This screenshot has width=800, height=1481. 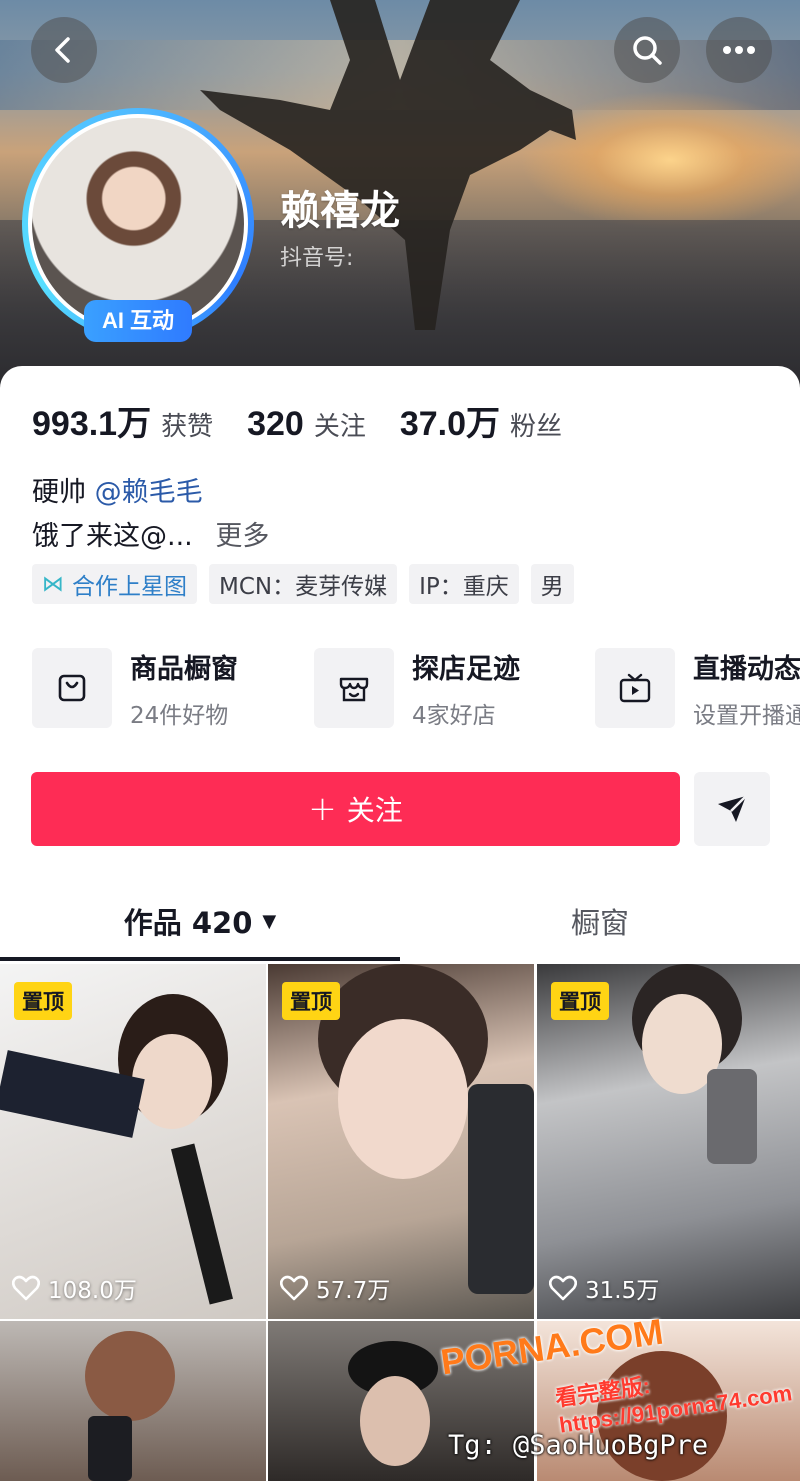 What do you see at coordinates (635, 688) in the screenshot?
I see `tv-live-icon` at bounding box center [635, 688].